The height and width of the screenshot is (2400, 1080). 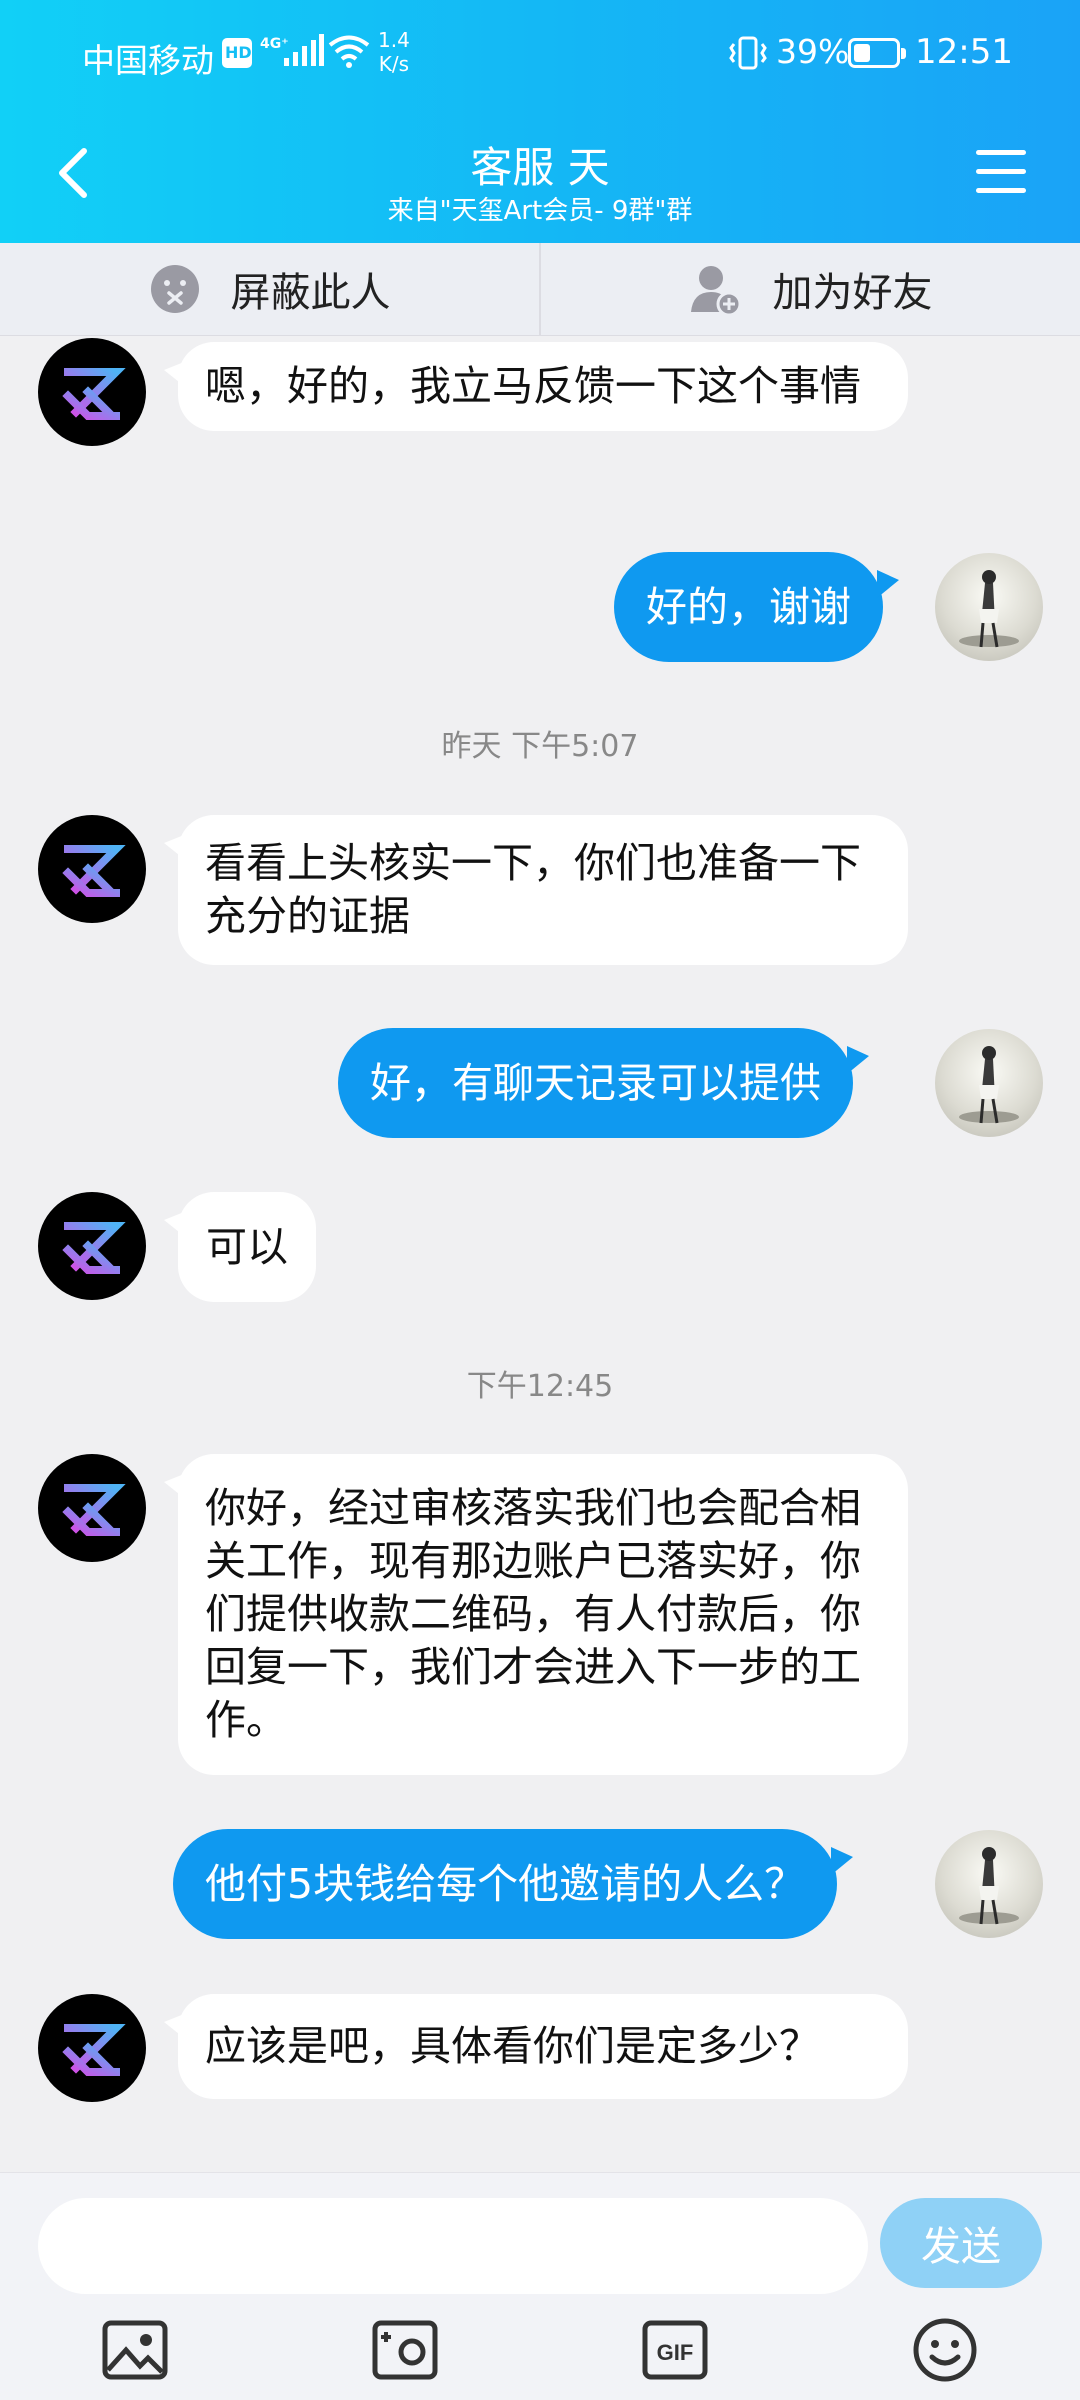 I want to click on signal-icon, so click(x=304, y=50).